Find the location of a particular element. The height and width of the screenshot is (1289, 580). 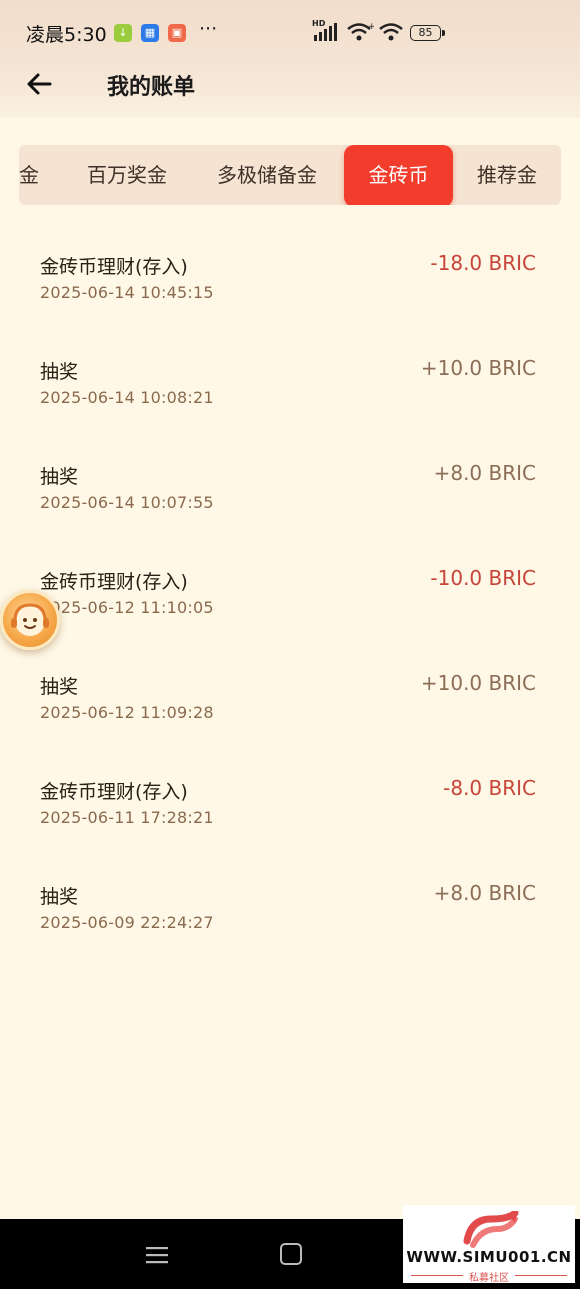

wifi-icon: + is located at coordinates (360, 31).